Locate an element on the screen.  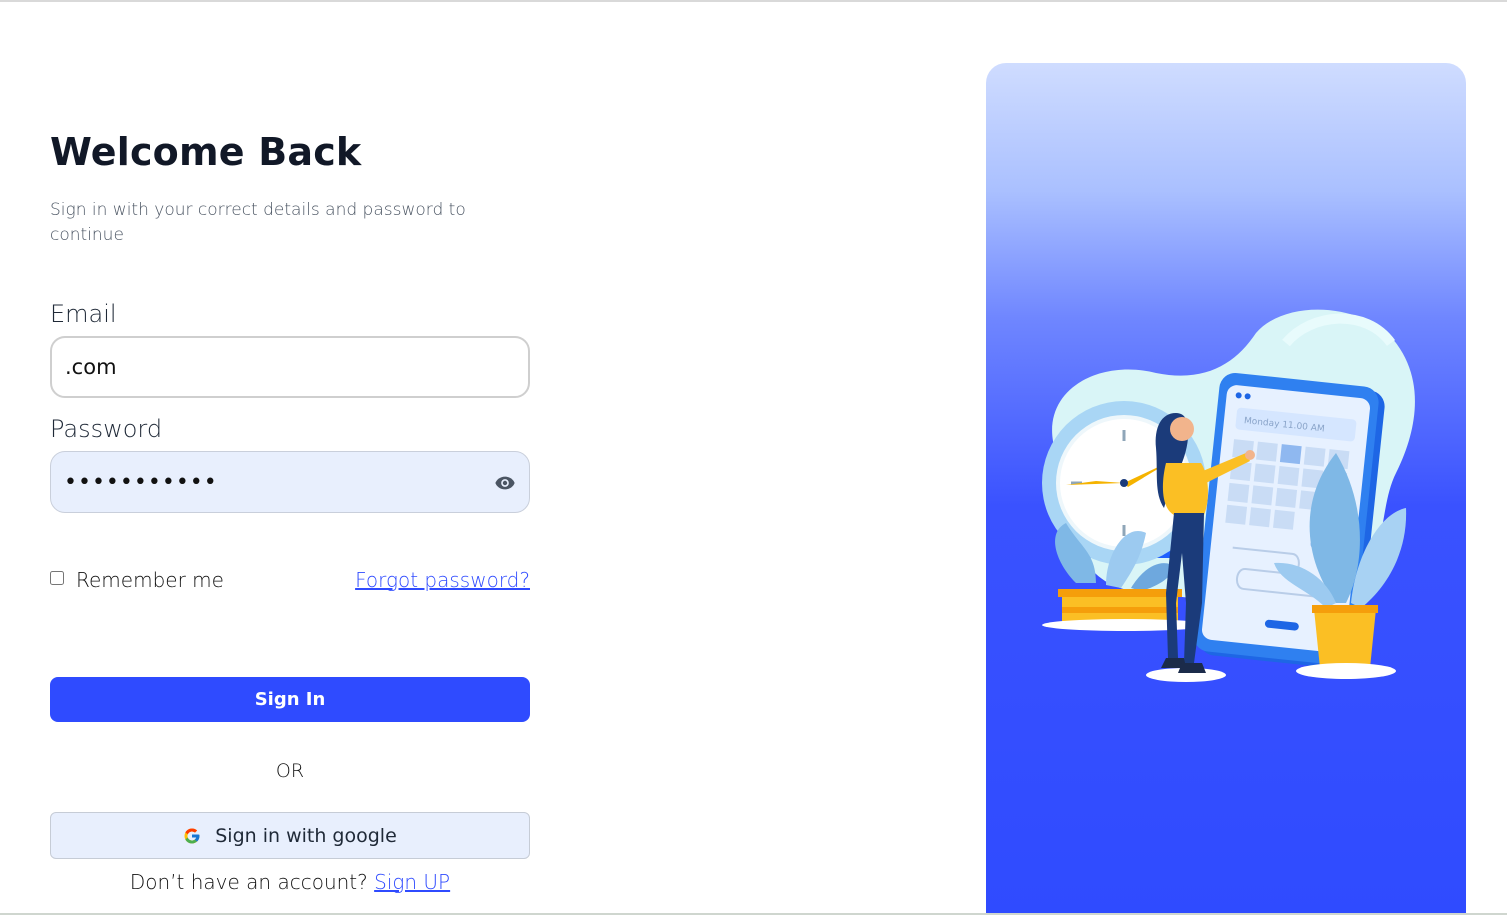
signup-prompt: Don’t have an account? is located at coordinates (248, 882).